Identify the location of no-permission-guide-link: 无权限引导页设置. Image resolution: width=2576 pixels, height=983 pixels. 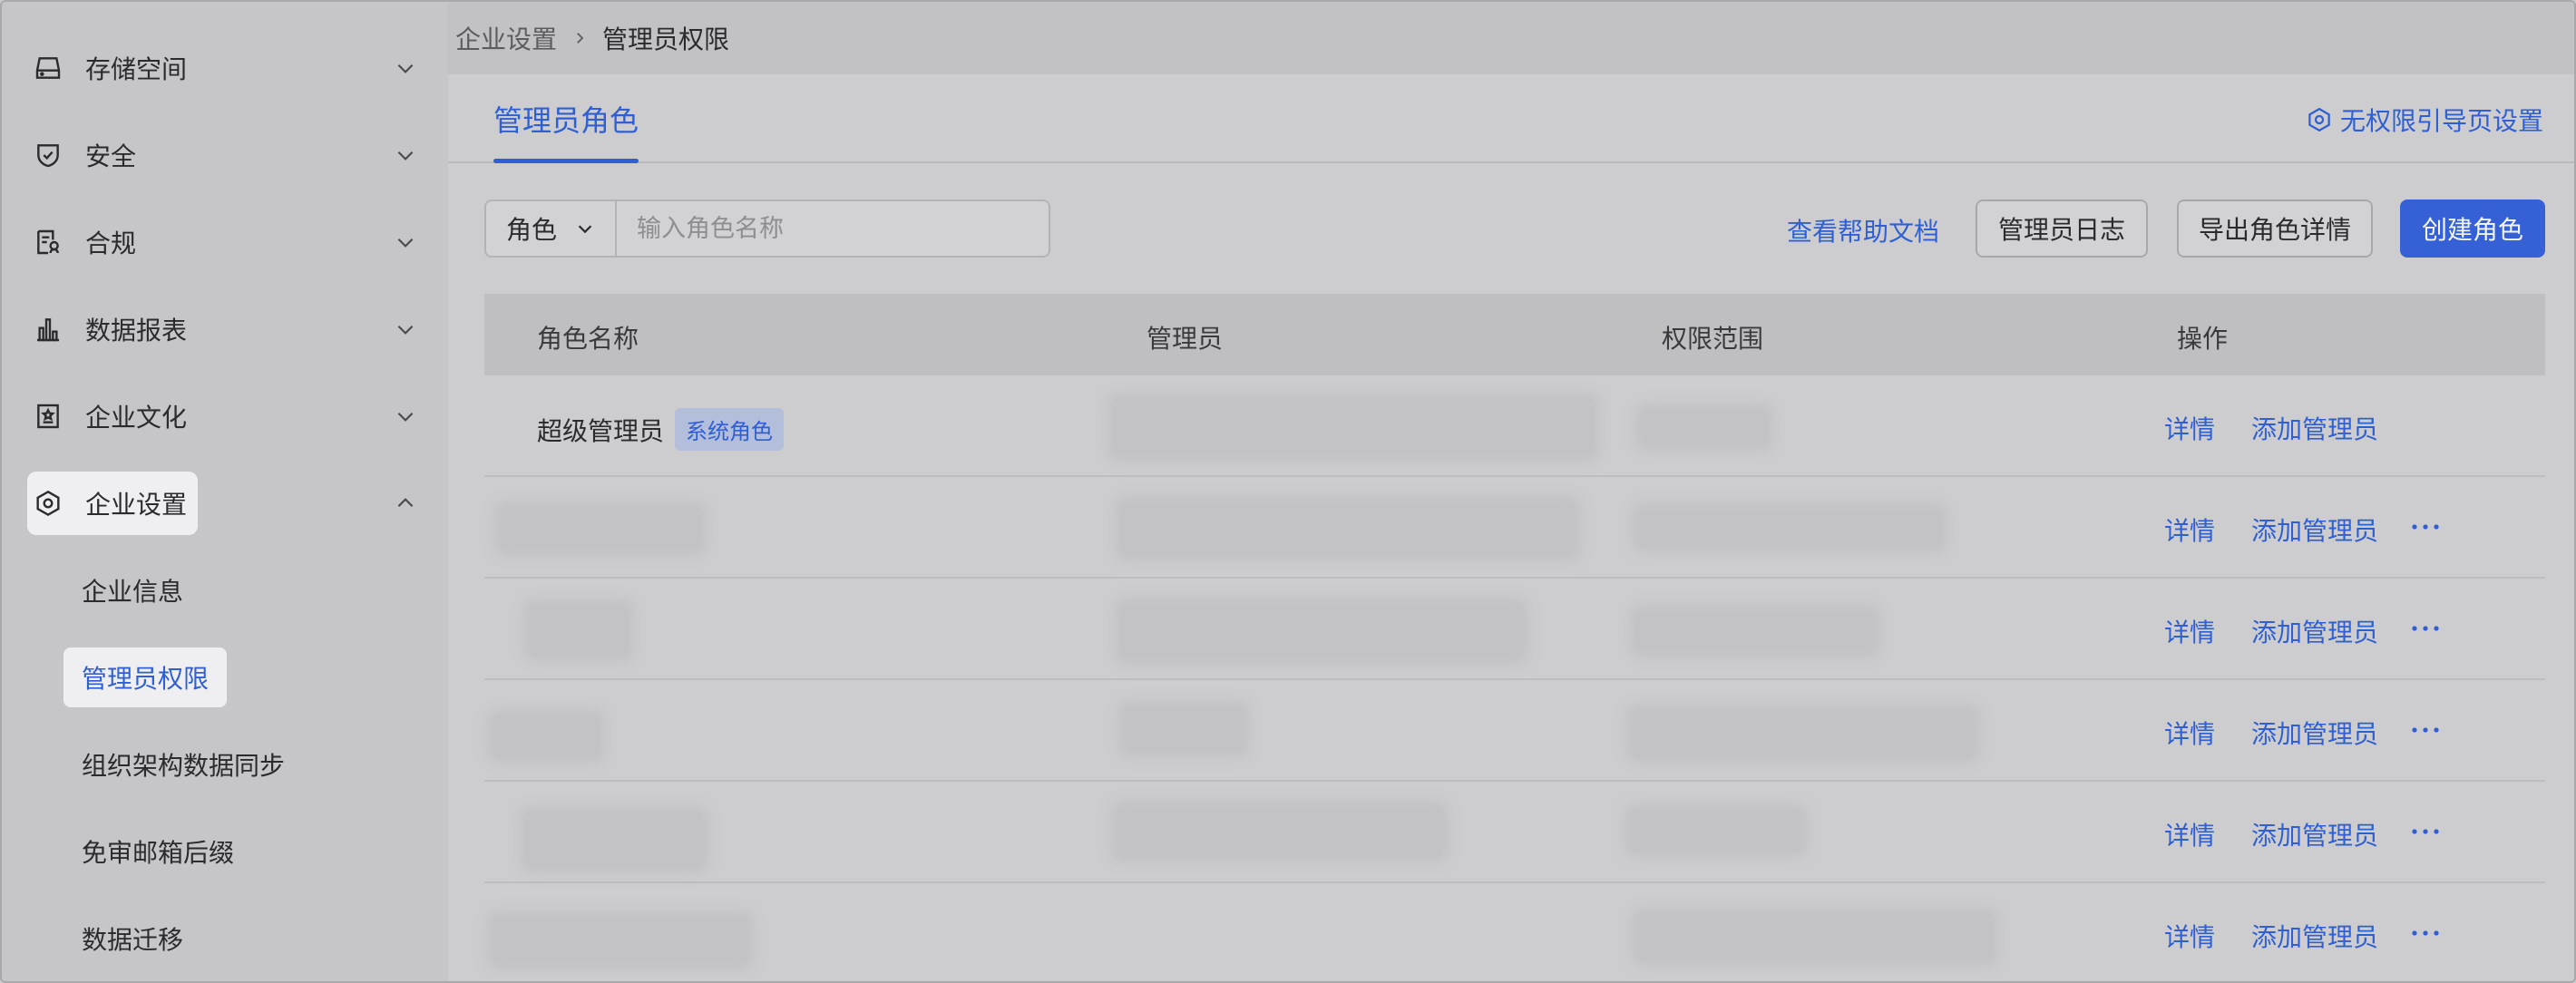
(2424, 120).